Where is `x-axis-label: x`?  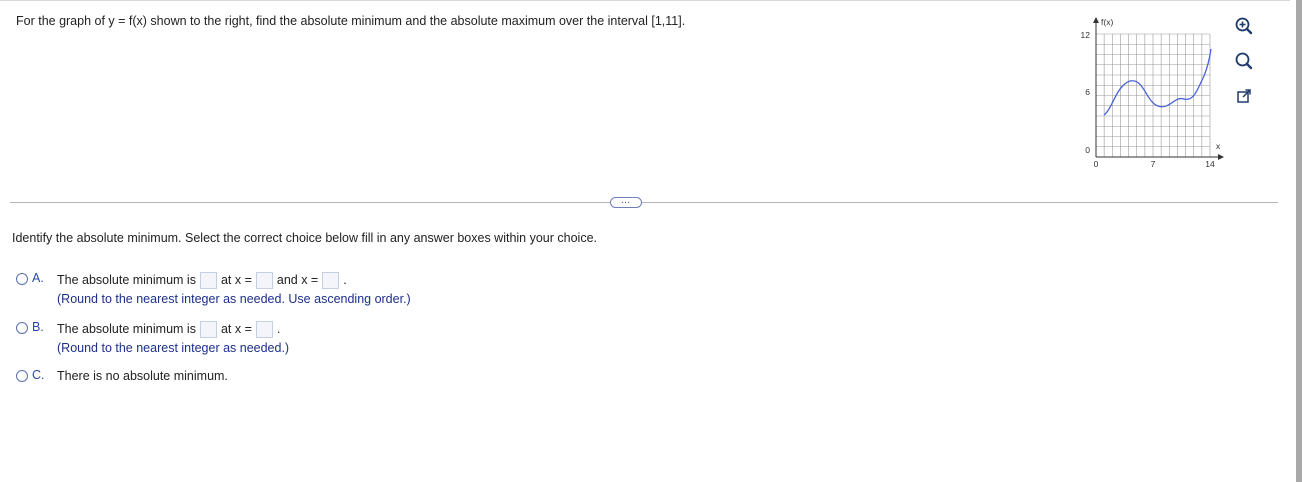 x-axis-label: x is located at coordinates (1218, 146).